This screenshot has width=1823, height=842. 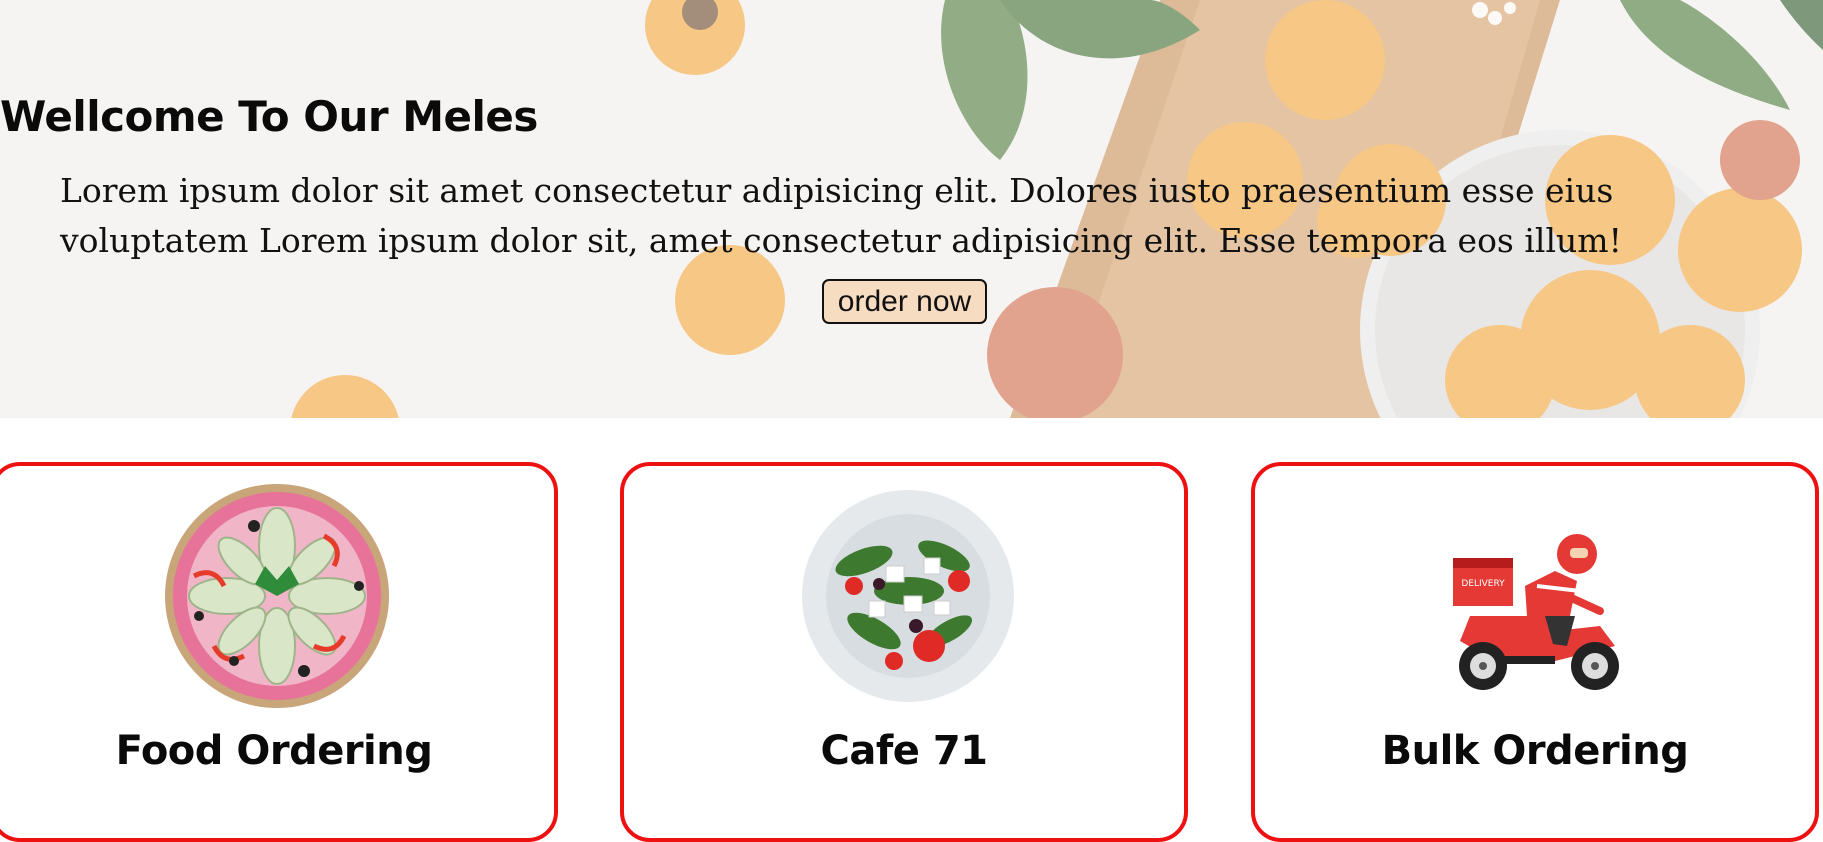 What do you see at coordinates (277, 596) in the screenshot?
I see `pizza-icon` at bounding box center [277, 596].